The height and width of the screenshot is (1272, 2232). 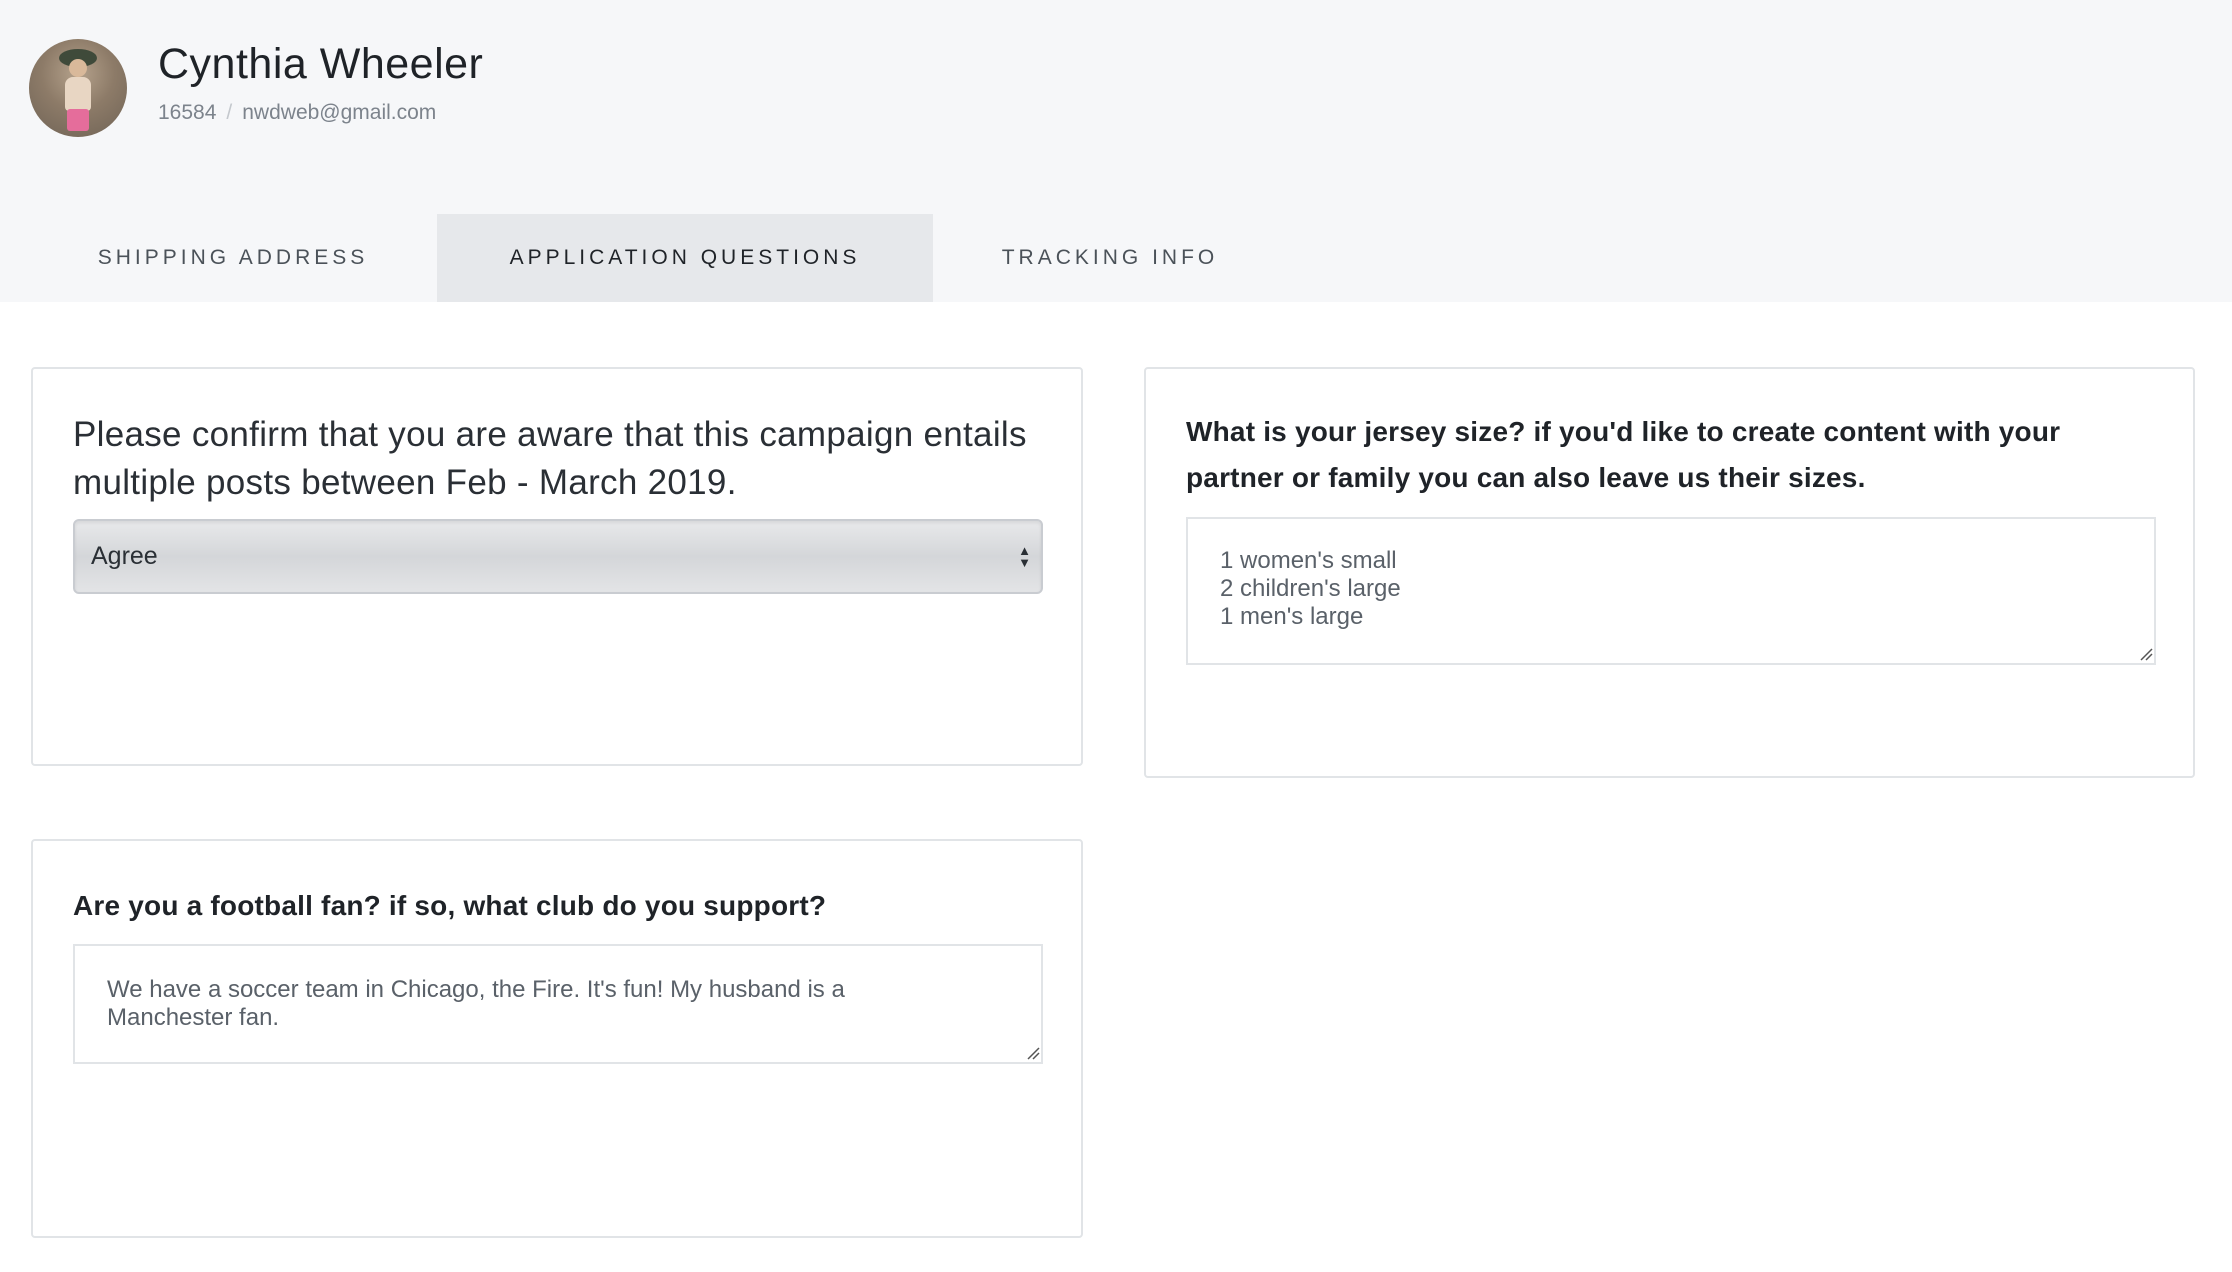 I want to click on avatar-body, so click(x=78, y=94).